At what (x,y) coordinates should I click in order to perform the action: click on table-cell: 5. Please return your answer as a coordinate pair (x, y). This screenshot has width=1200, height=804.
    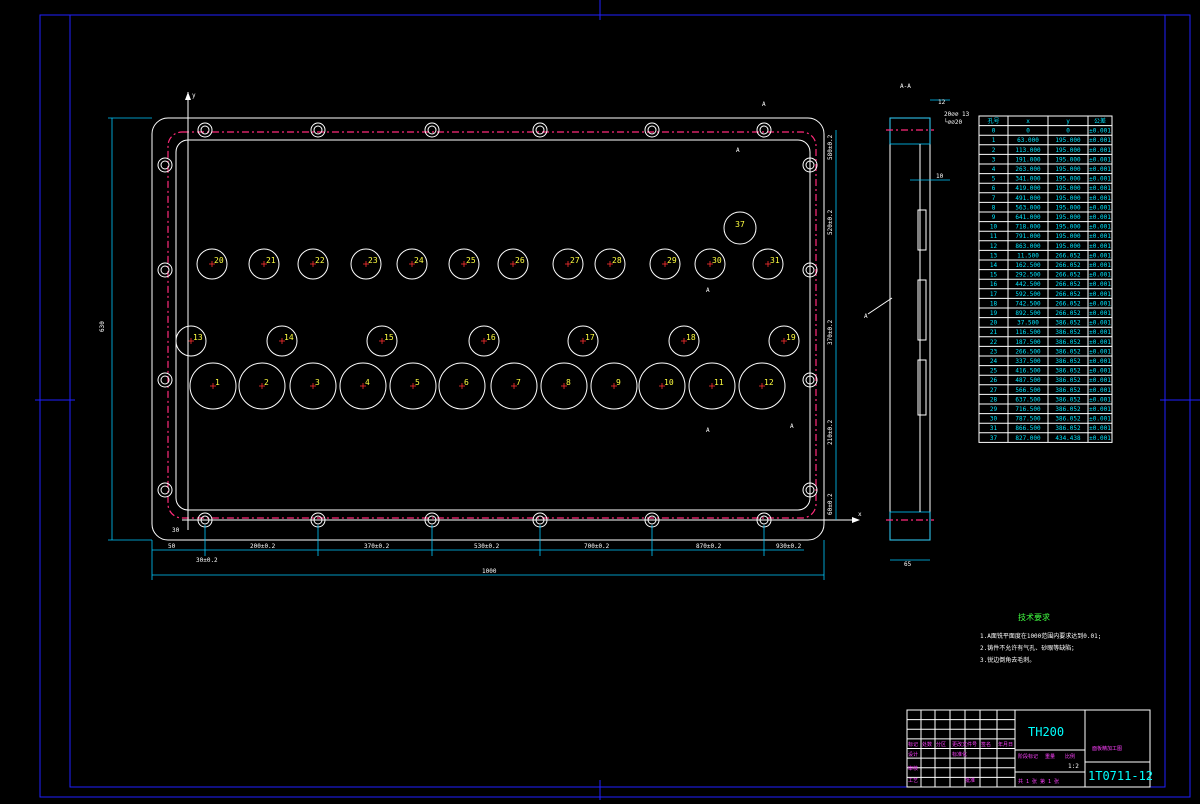
    Looking at the image, I should click on (994, 179).